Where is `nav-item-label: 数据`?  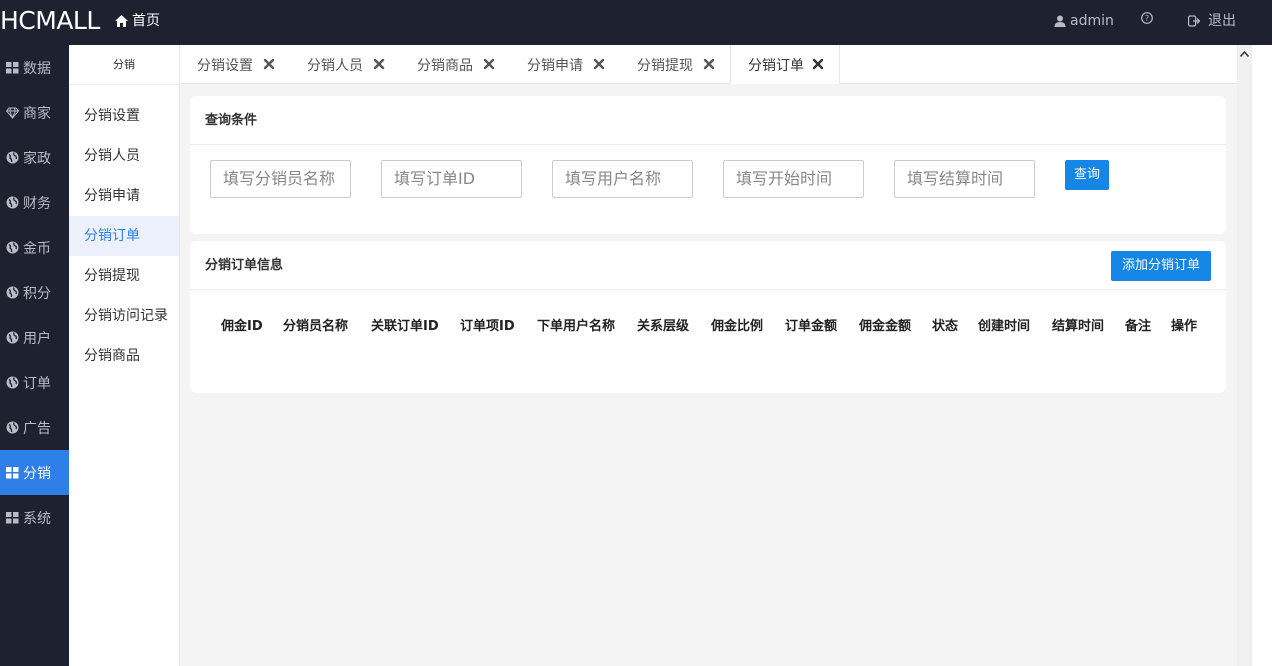 nav-item-label: 数据 is located at coordinates (37, 68).